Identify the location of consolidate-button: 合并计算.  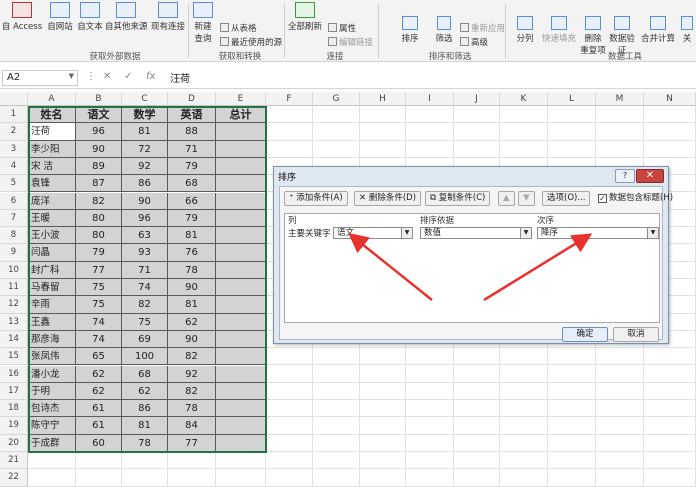
(658, 29).